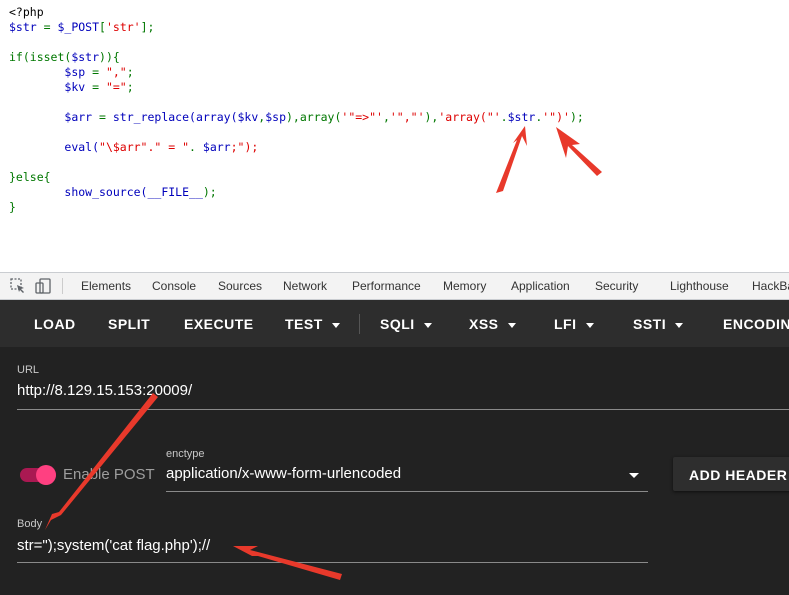 The height and width of the screenshot is (595, 789). What do you see at coordinates (386, 286) in the screenshot?
I see `tab-performance: Performance` at bounding box center [386, 286].